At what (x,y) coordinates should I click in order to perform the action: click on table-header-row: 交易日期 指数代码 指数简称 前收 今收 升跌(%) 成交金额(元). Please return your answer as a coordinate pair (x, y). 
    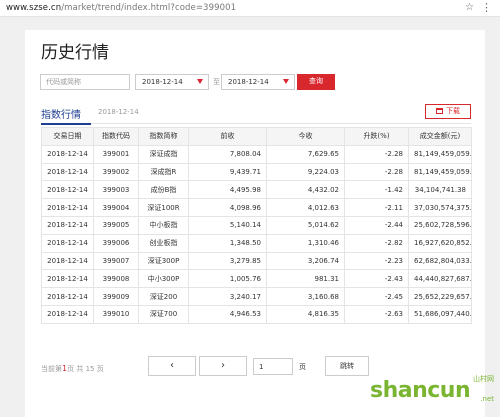
    Looking at the image, I should click on (256, 136).